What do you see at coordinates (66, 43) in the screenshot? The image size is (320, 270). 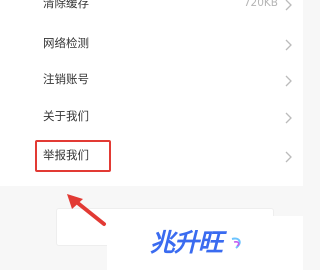 I see `menu-item-label: 网络检测` at bounding box center [66, 43].